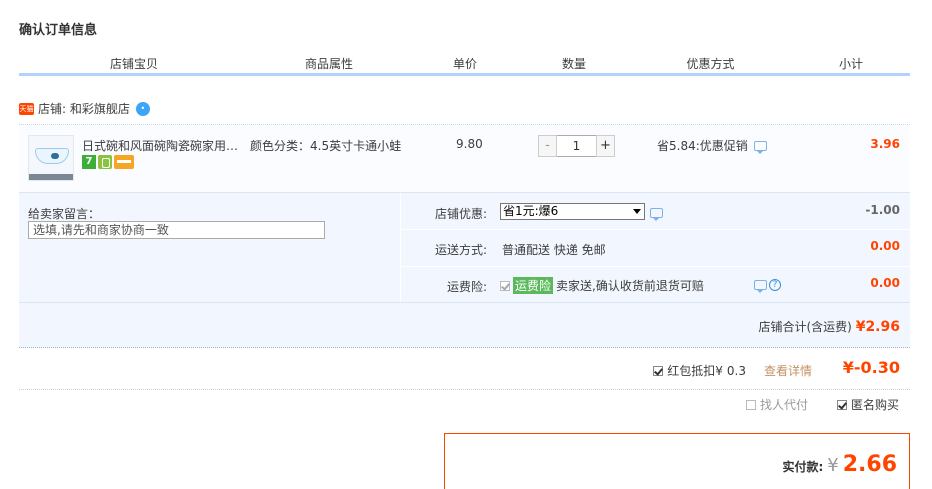 The image size is (932, 489). Describe the element at coordinates (885, 283) in the screenshot. I see `insurance-amount: 0.00` at that location.